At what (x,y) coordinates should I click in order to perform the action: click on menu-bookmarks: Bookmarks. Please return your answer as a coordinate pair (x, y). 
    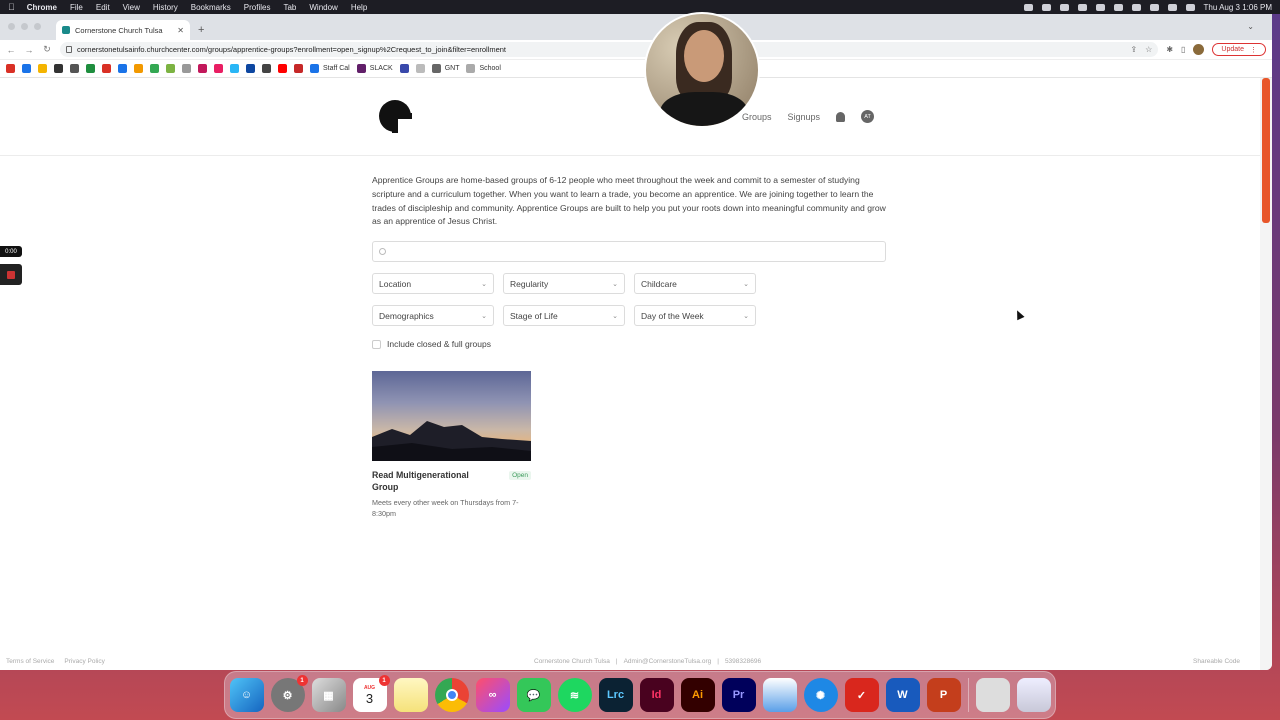
    Looking at the image, I should click on (211, 7).